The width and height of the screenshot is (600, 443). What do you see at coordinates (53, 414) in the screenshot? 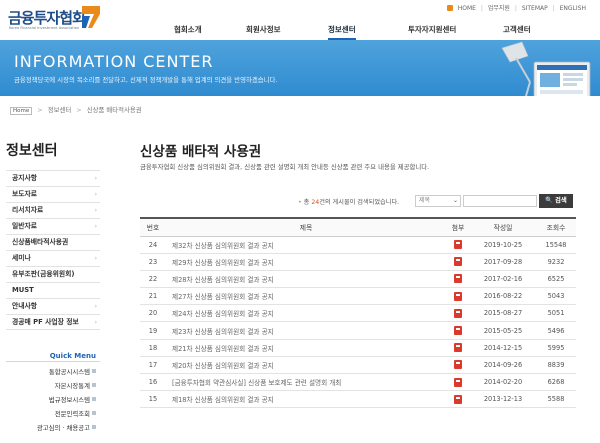
I see `quick-item-professionals: 전문인력조회` at bounding box center [53, 414].